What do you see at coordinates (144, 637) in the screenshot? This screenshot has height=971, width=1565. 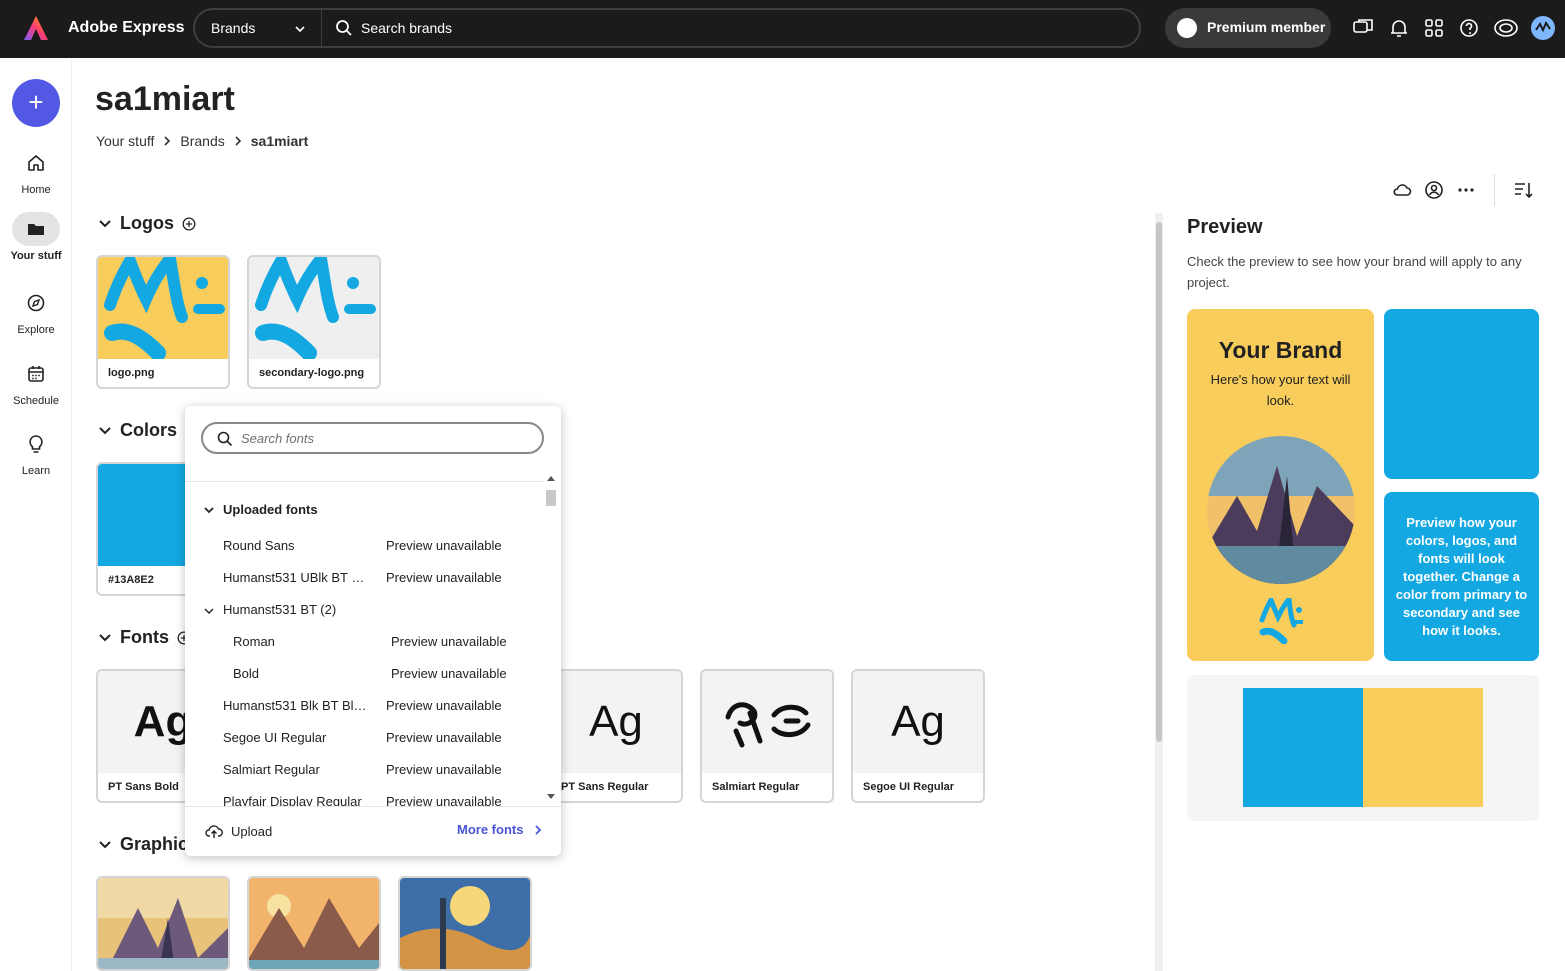 I see `fonts-section-header: Fonts` at bounding box center [144, 637].